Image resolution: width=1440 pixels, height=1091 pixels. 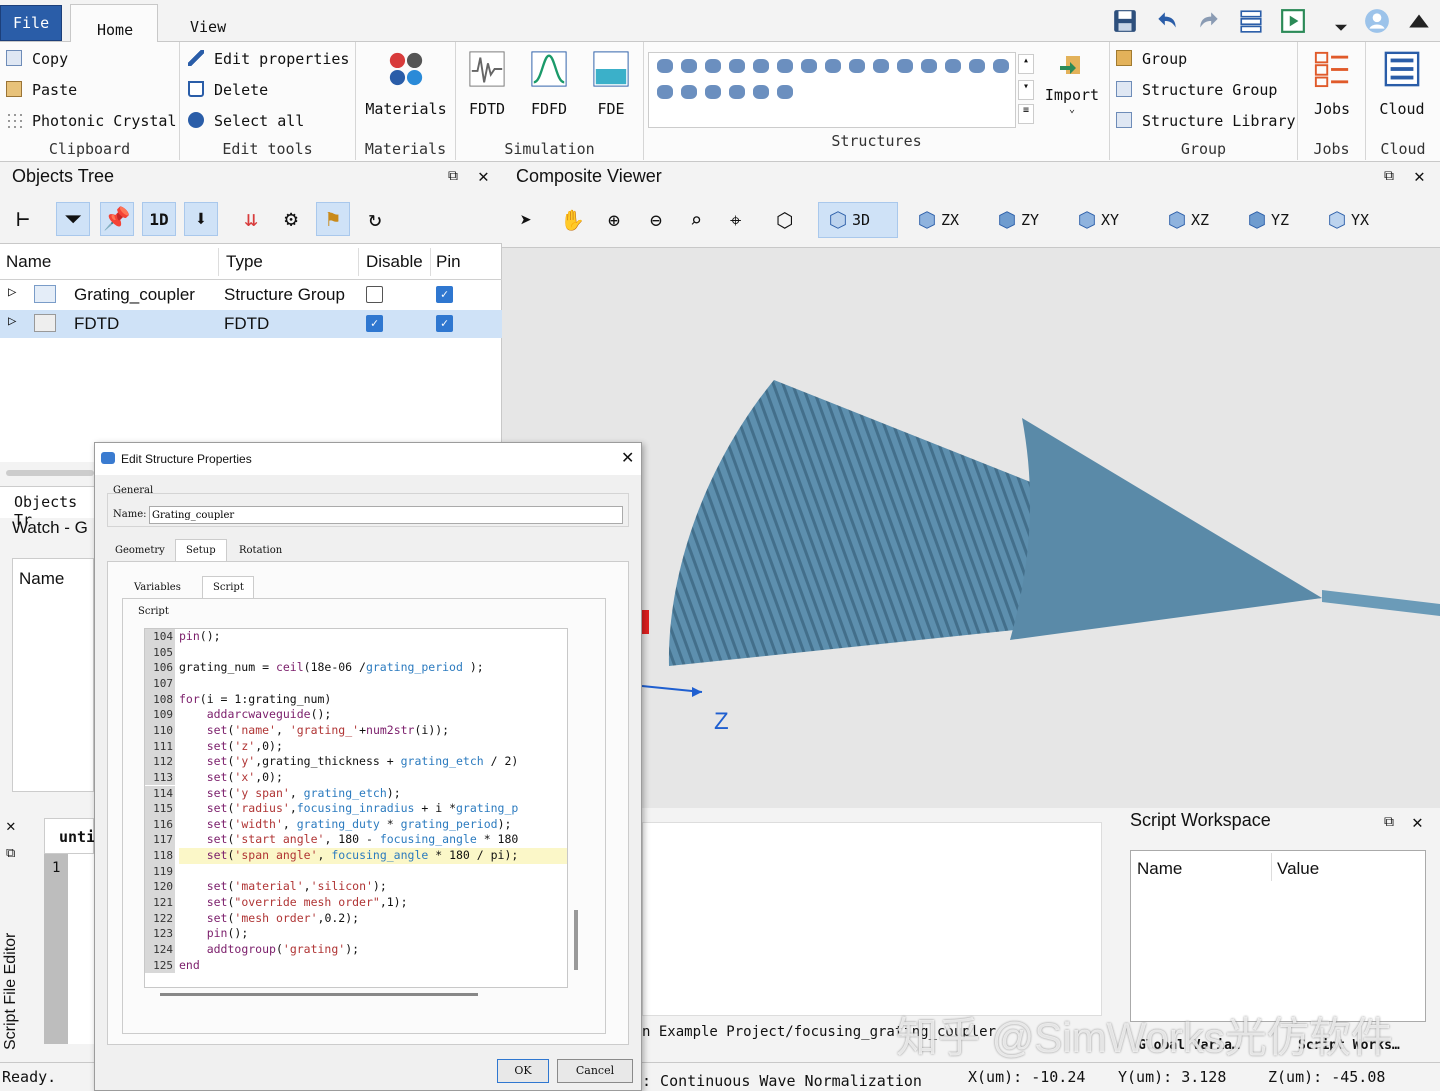 What do you see at coordinates (549, 84) in the screenshot?
I see `fdfd-button: FDFD` at bounding box center [549, 84].